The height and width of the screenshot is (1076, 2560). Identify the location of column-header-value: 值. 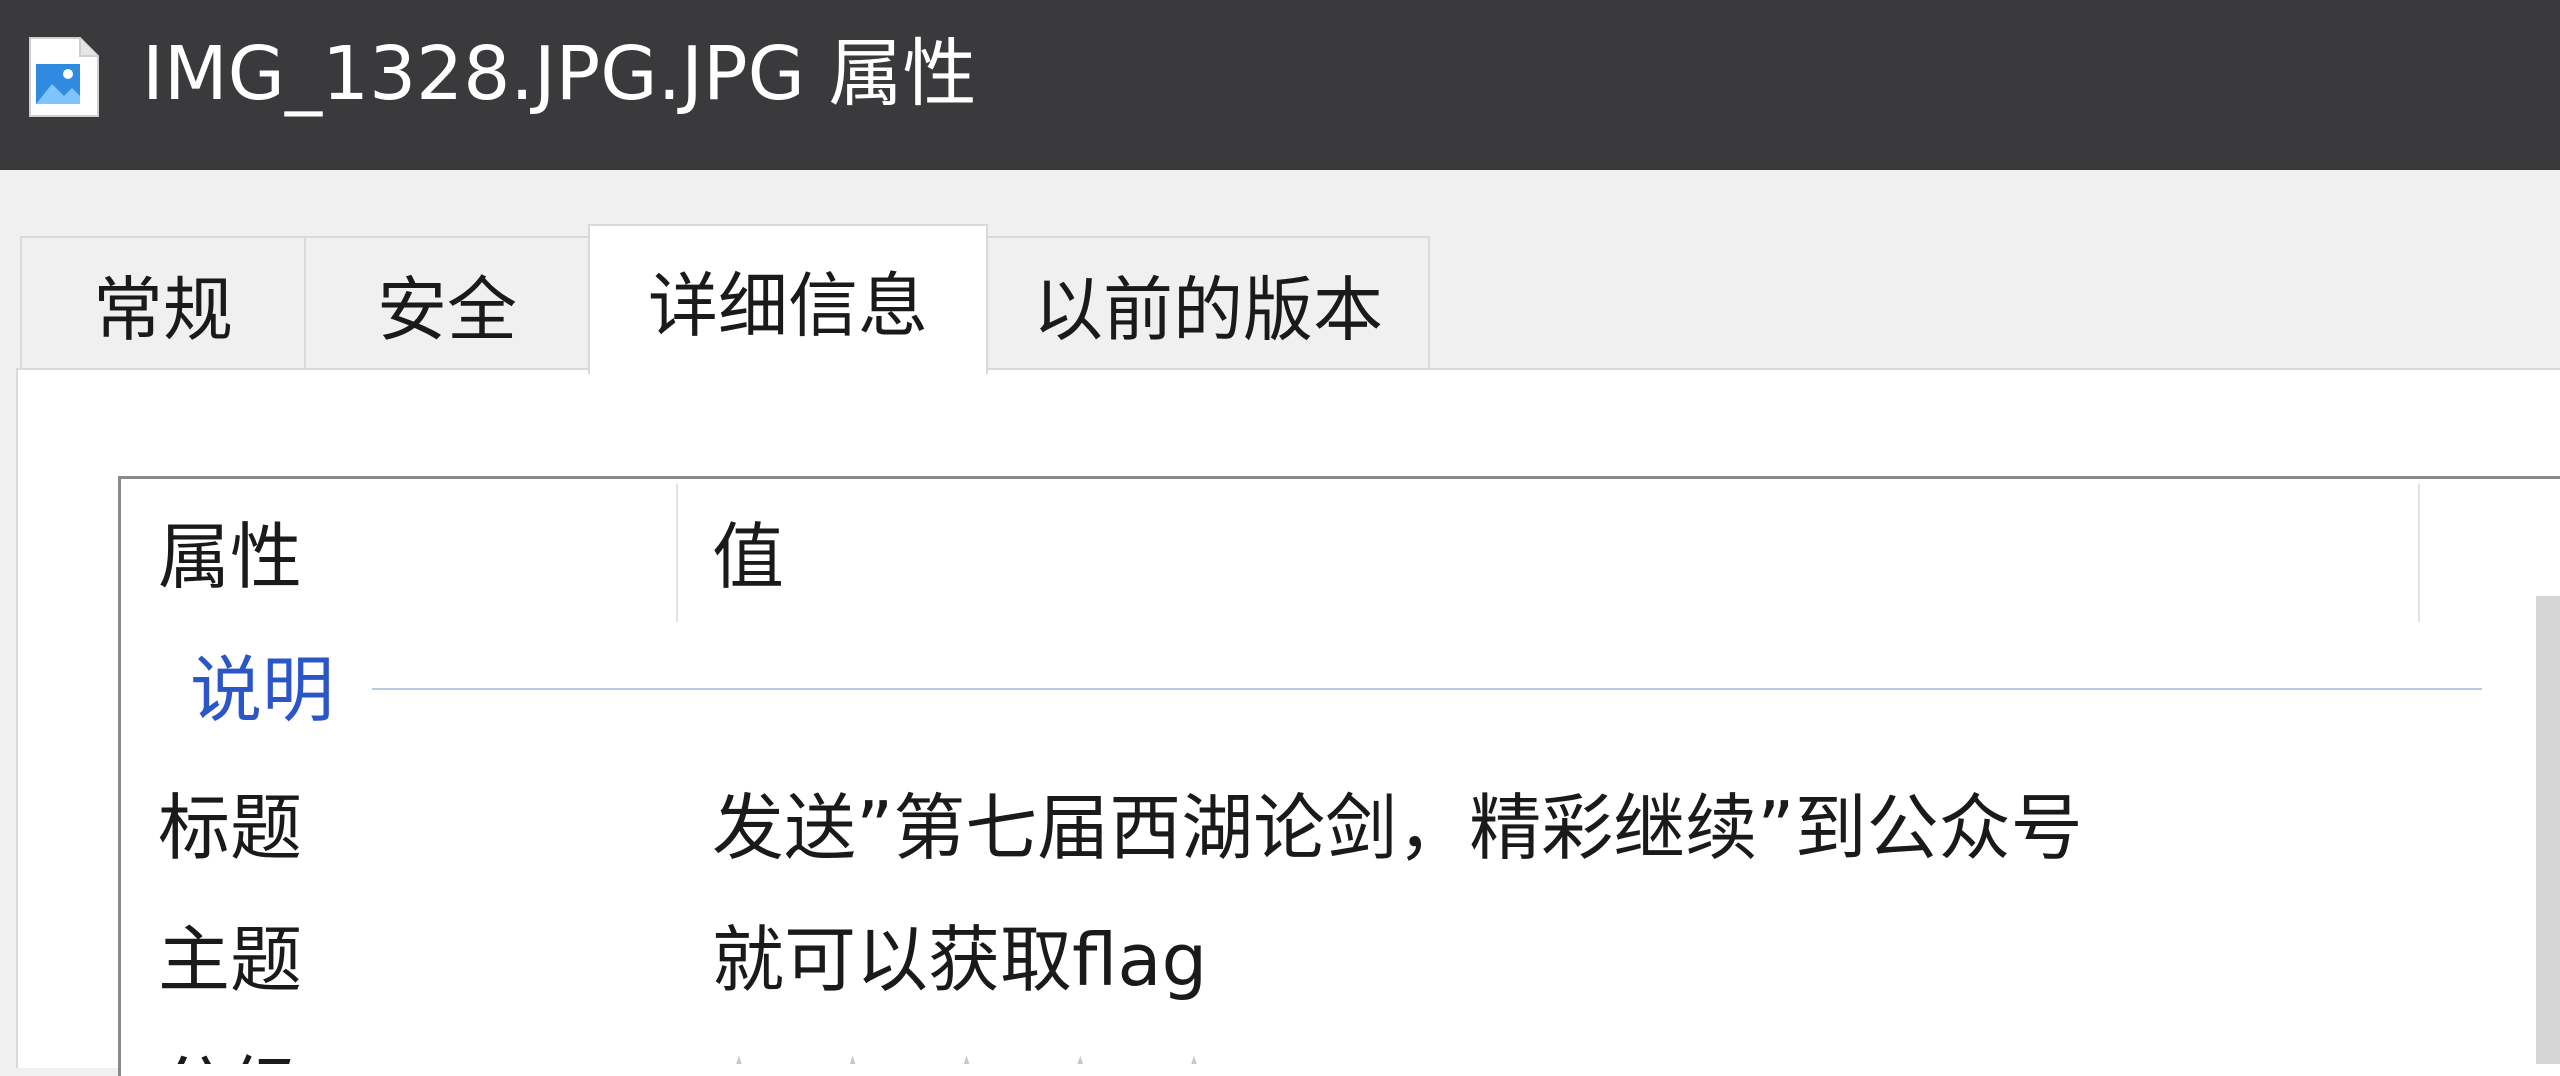
(748, 550).